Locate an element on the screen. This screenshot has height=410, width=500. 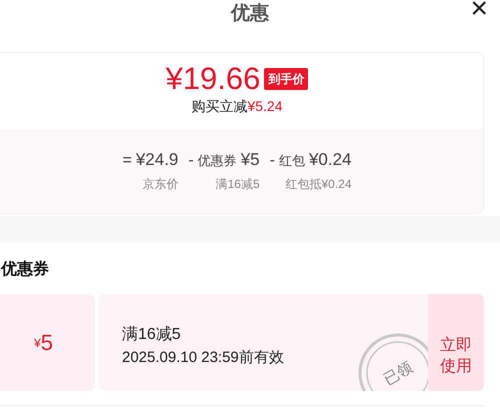
use-now-button: 立即使用 is located at coordinates (456, 342).